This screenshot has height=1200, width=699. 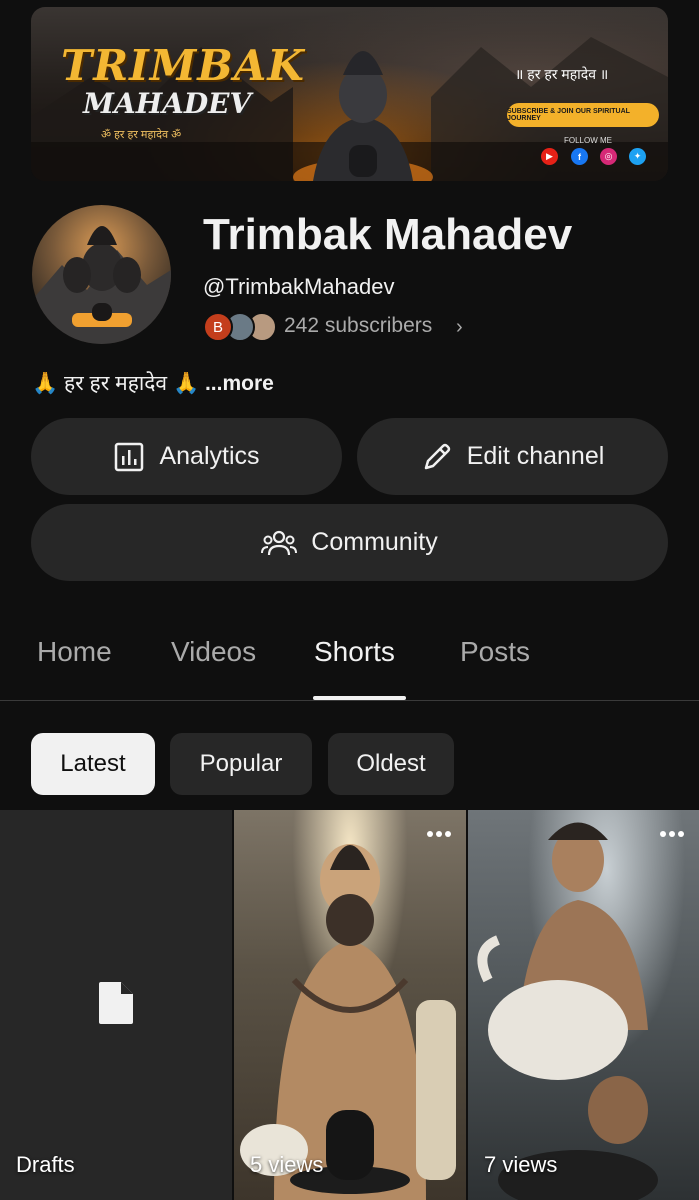 I want to click on channel-name: Trimbak Mahadev, so click(x=388, y=234).